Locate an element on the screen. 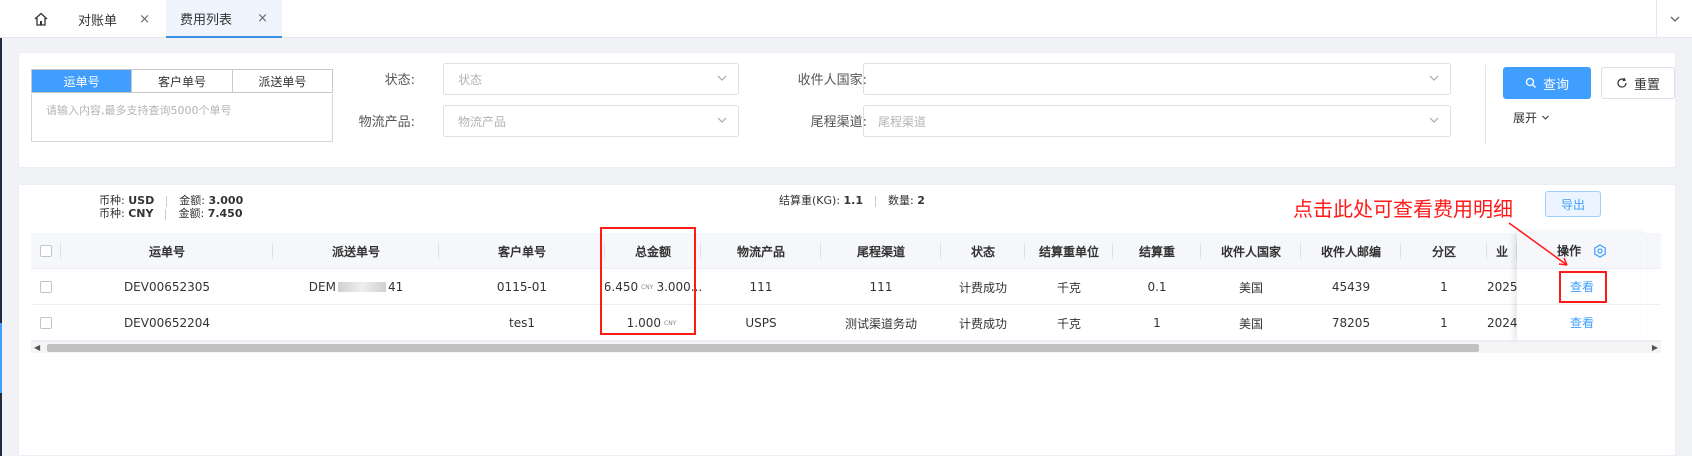 Image resolution: width=1692 pixels, height=456 pixels. tab-bar: 对账单 × 费用列表 × is located at coordinates (846, 19).